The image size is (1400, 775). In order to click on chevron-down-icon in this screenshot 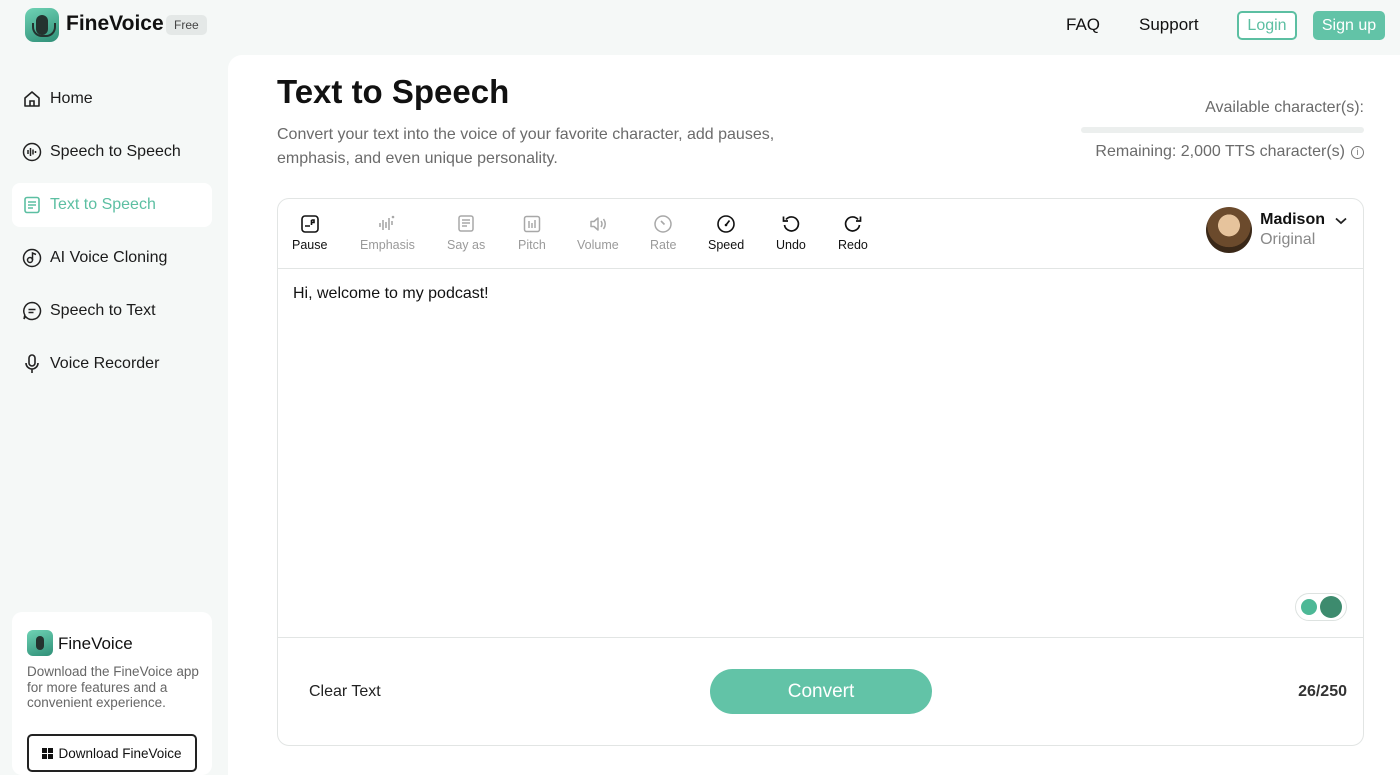, I will do `click(1341, 221)`.